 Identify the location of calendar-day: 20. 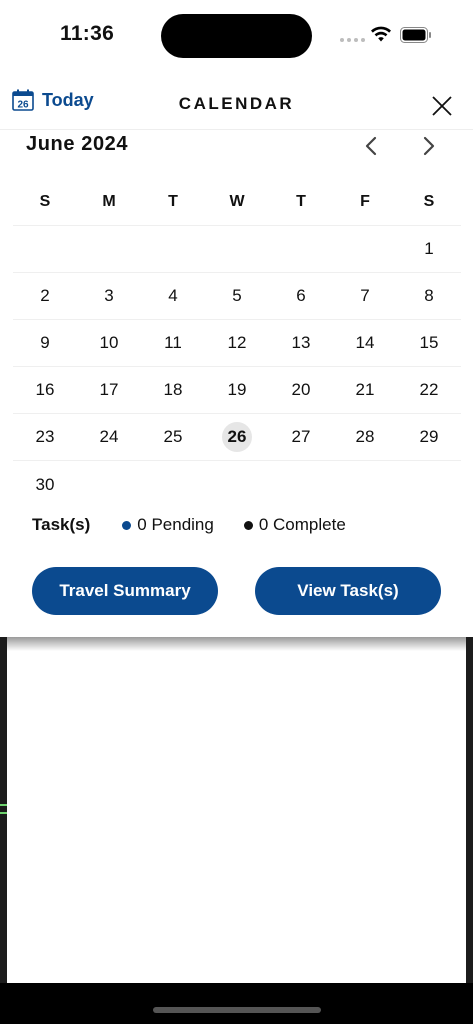
(301, 390).